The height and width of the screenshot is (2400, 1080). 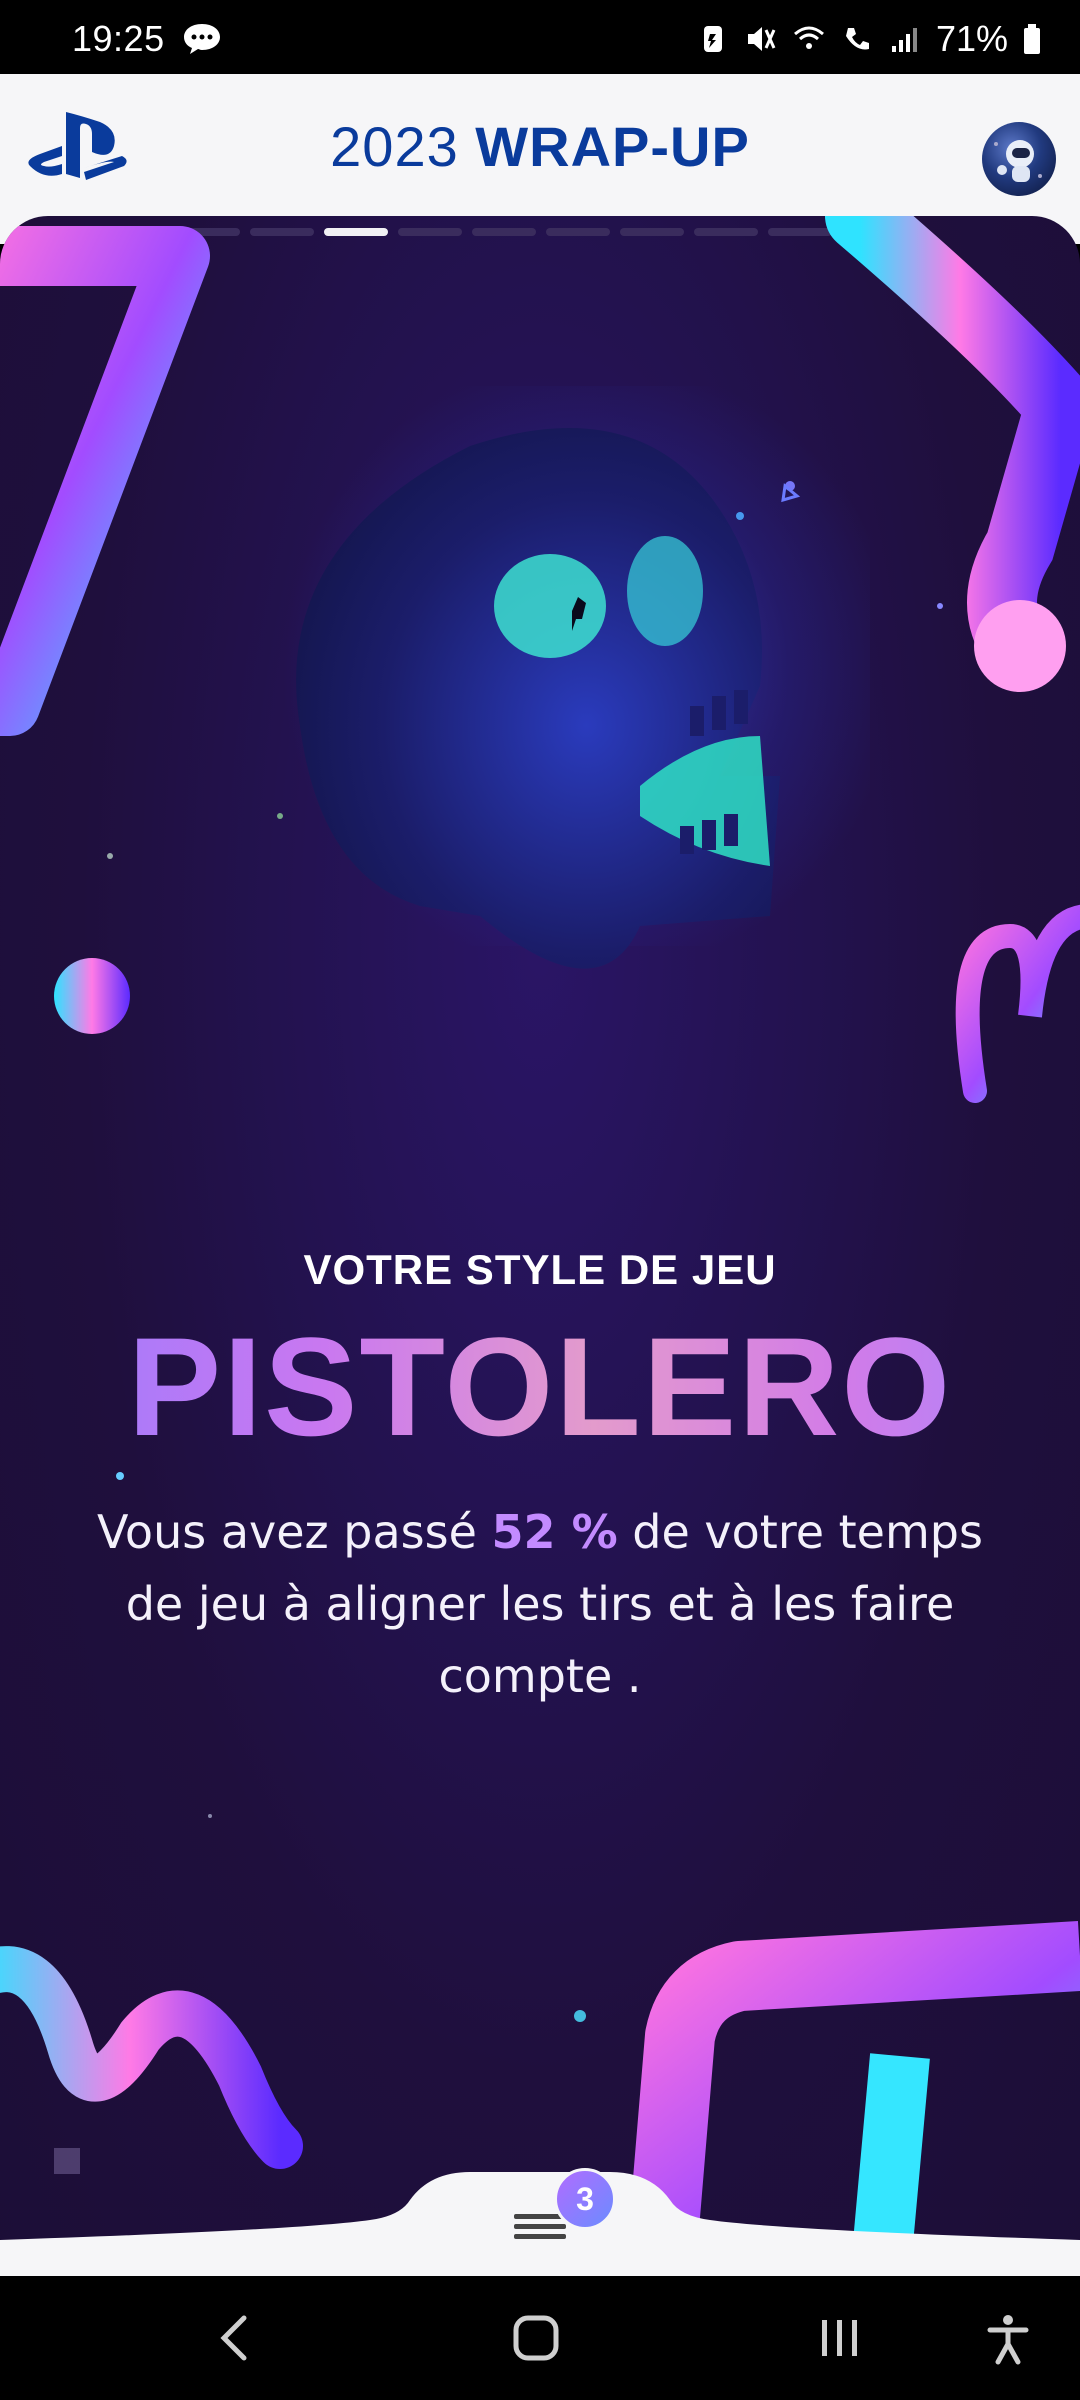 I want to click on battery-percent: 71%, so click(x=971, y=38).